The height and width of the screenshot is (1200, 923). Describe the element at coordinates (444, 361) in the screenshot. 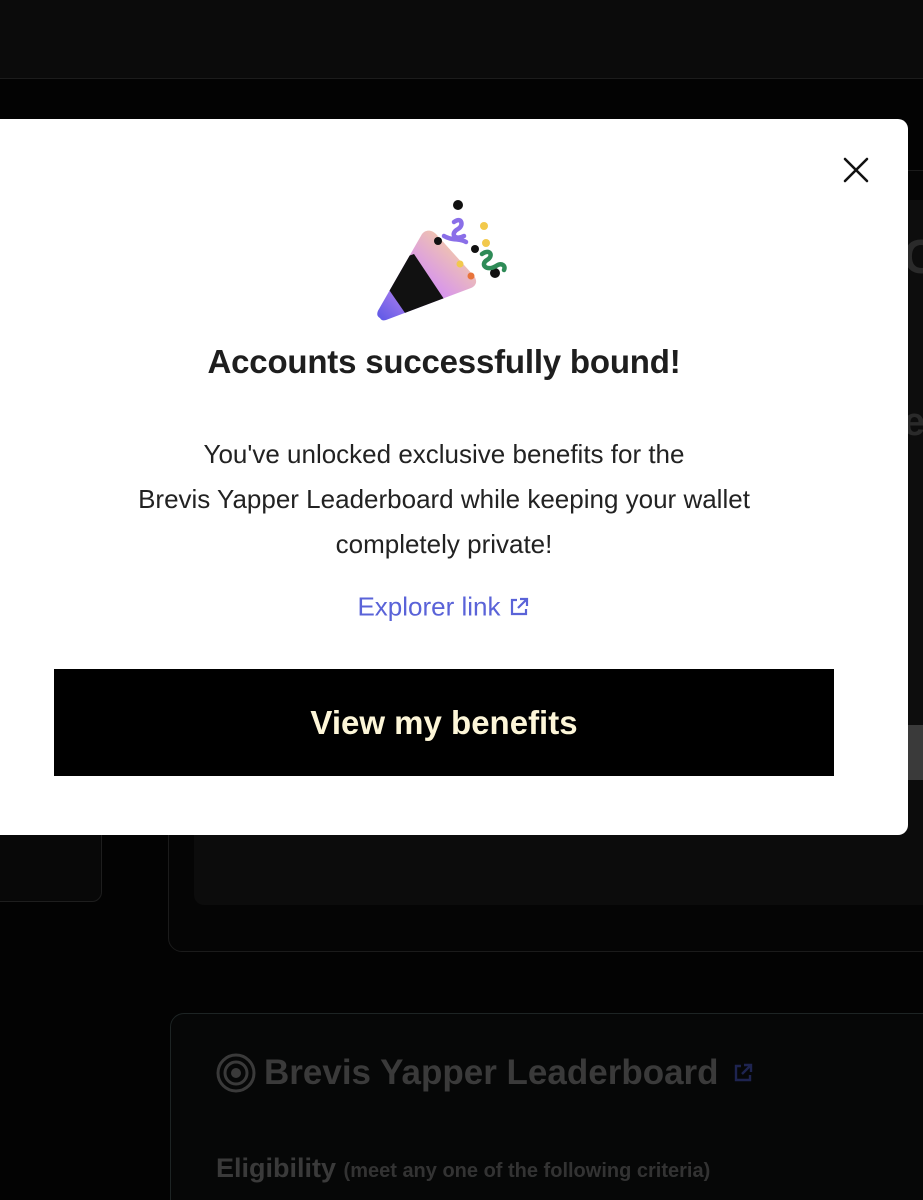

I see `modal-title: Accounts successfully bound!` at that location.